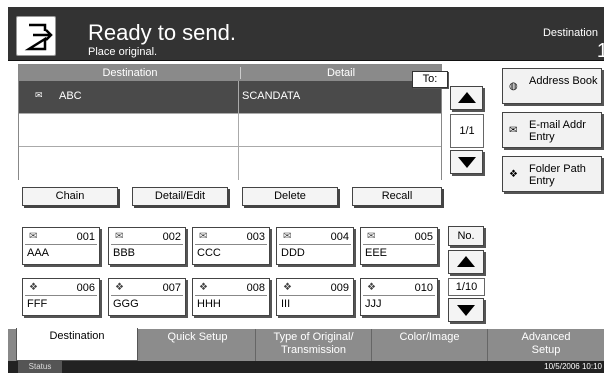 The width and height of the screenshot is (604, 373). I want to click on tab-label: Color/Image, so click(429, 337).